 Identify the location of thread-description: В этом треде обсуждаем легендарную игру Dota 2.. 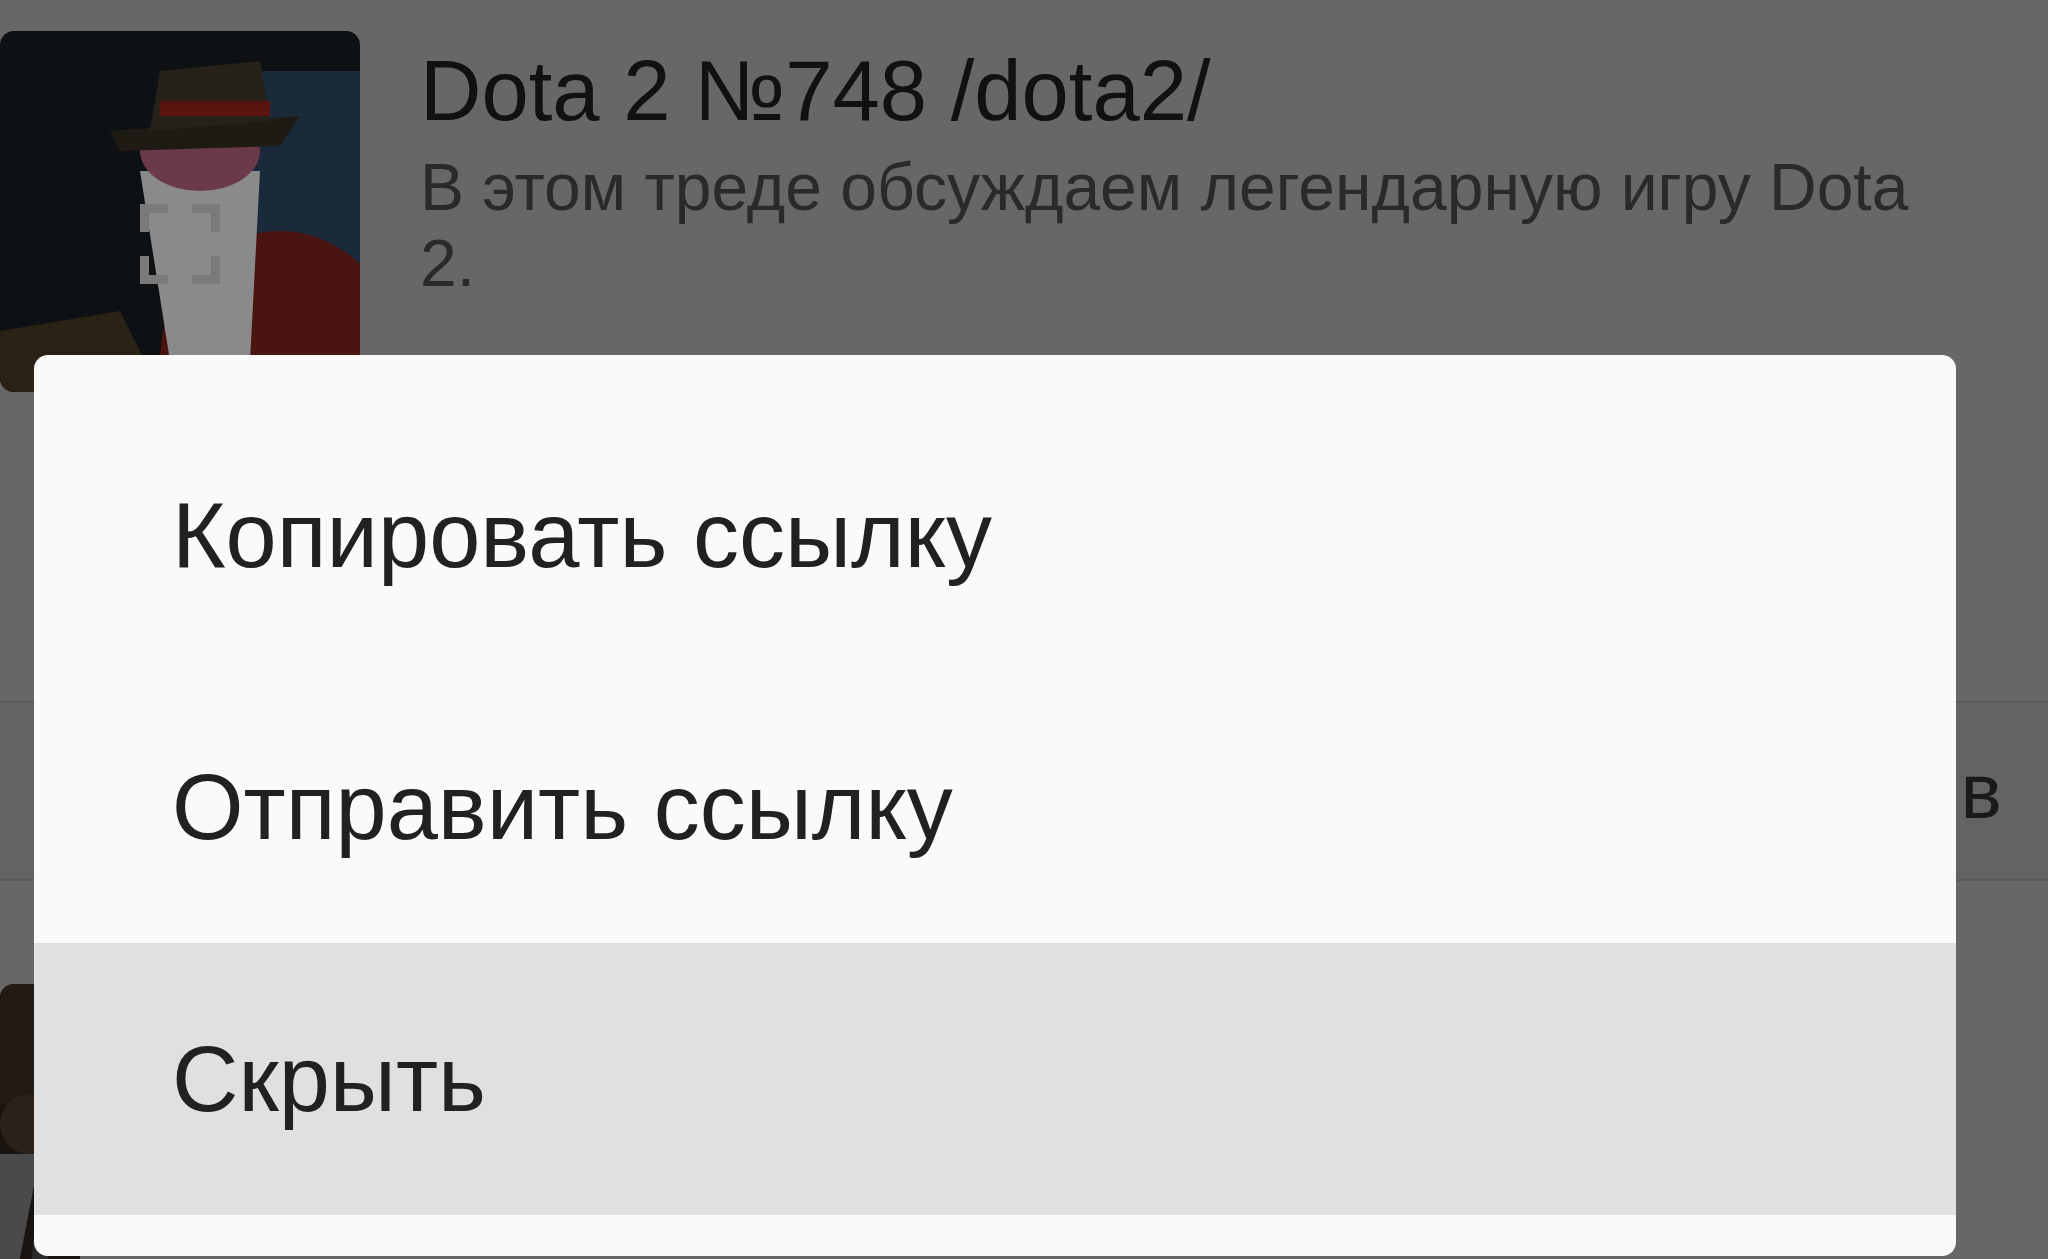
(1165, 225).